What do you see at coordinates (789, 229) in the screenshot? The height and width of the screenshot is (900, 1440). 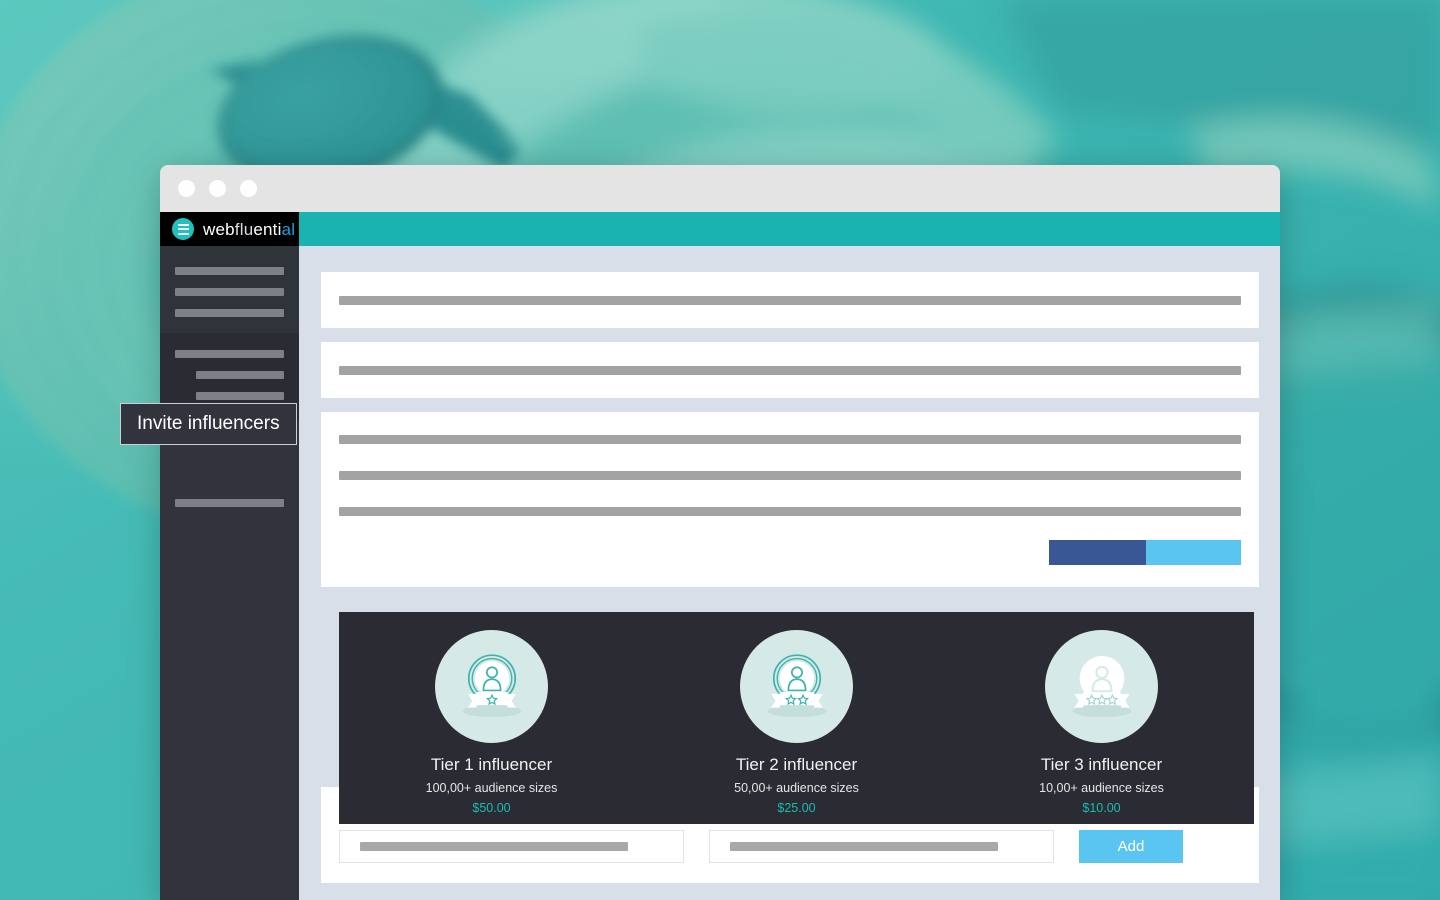 I see `app-top-bar` at bounding box center [789, 229].